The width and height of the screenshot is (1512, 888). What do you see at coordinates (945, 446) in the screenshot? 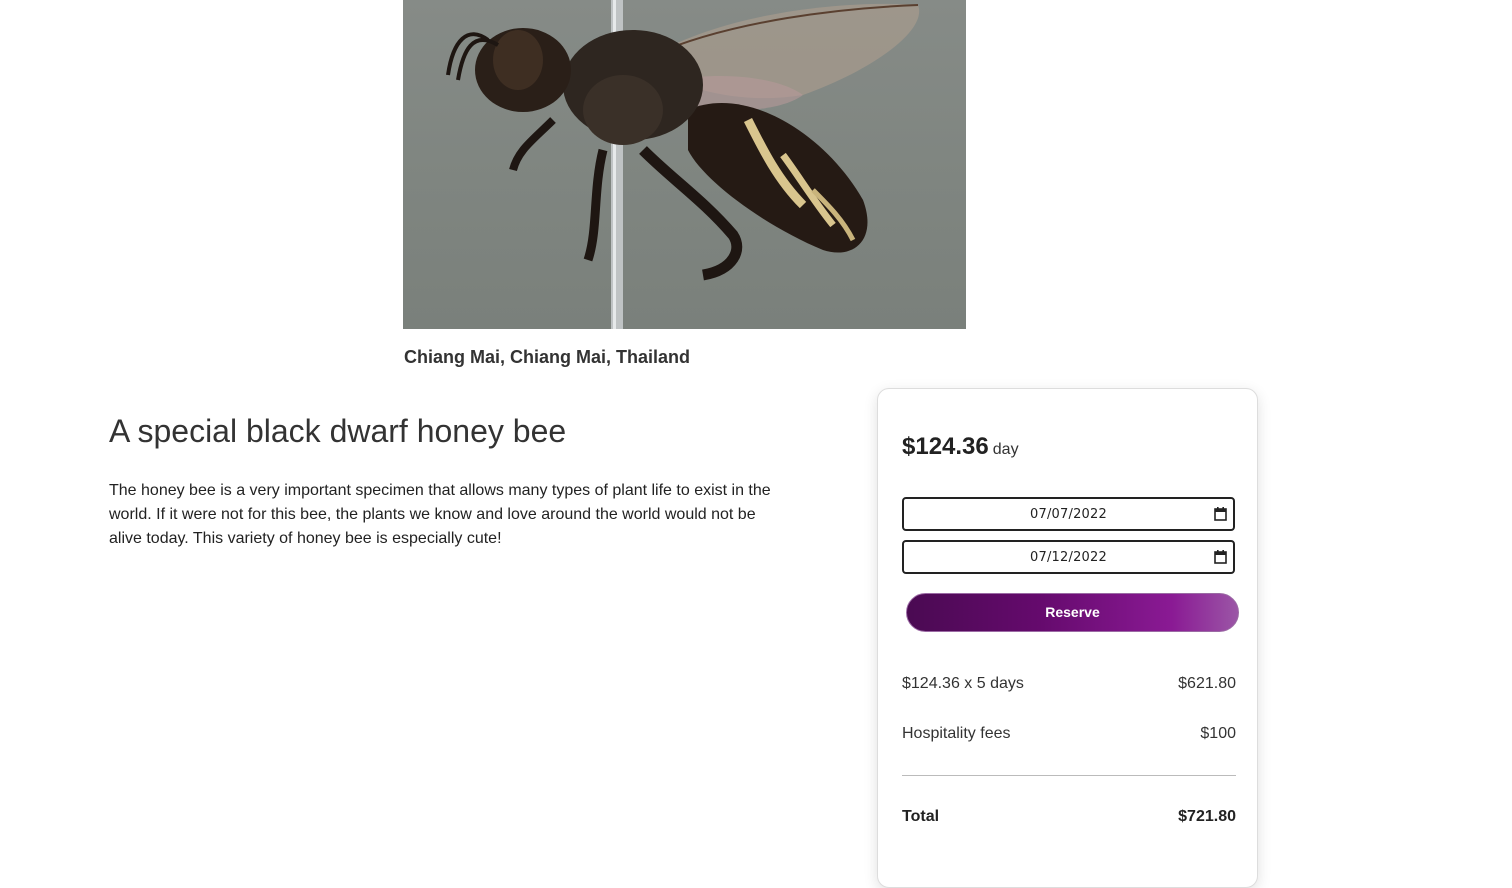
I see `nightly-price: $124.36` at bounding box center [945, 446].